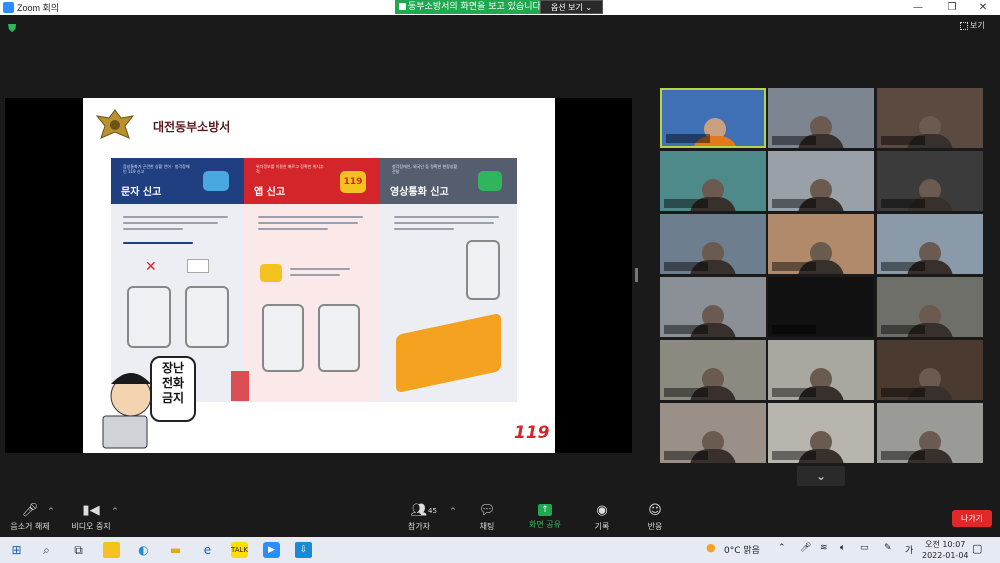  What do you see at coordinates (239, 550) in the screenshot?
I see `kakaotalk-icon: TALK` at bounding box center [239, 550].